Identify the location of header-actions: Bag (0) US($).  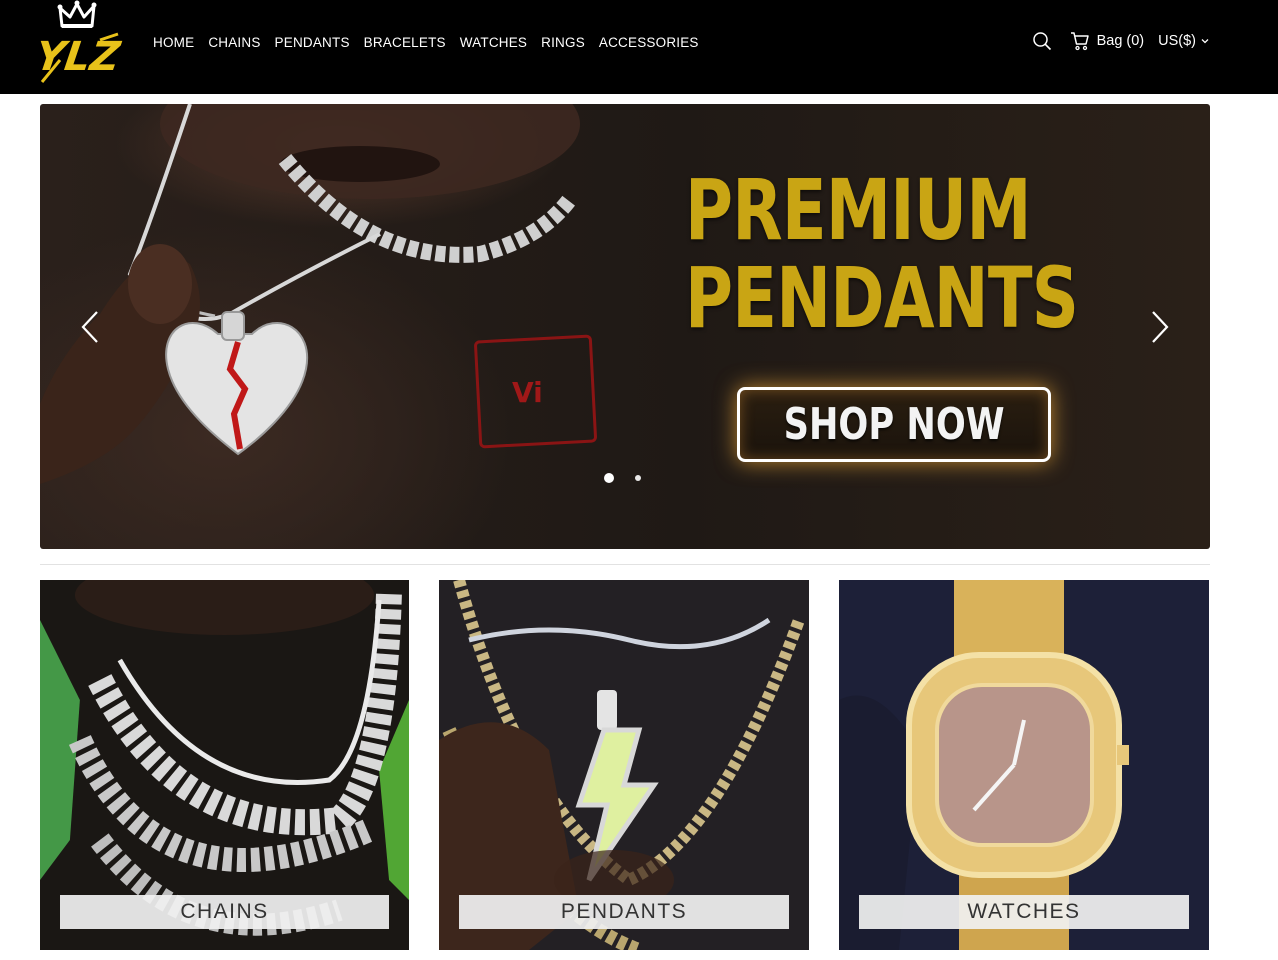
(1121, 41).